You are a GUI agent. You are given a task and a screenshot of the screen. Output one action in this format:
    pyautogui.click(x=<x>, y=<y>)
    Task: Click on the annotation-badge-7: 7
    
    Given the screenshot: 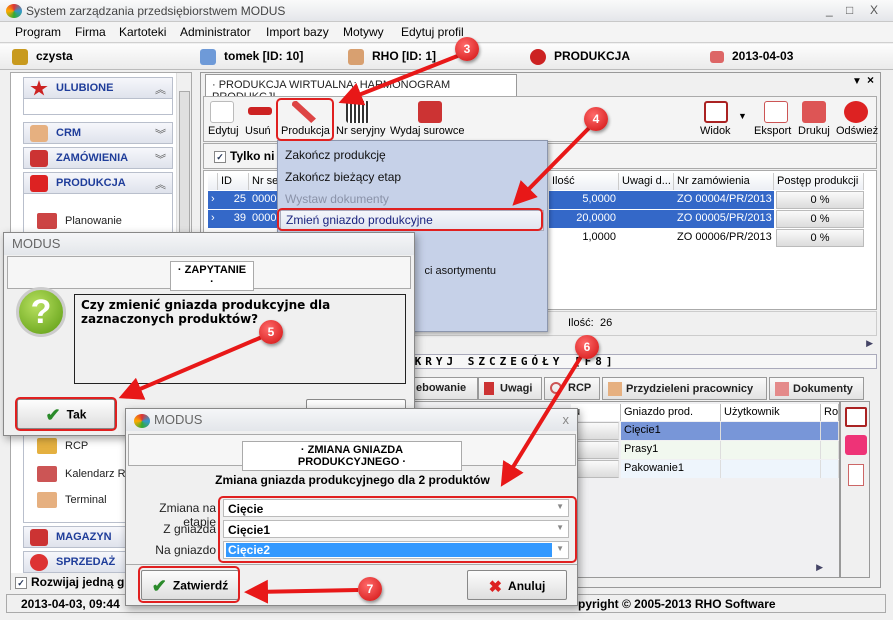 What is the action you would take?
    pyautogui.click(x=370, y=589)
    